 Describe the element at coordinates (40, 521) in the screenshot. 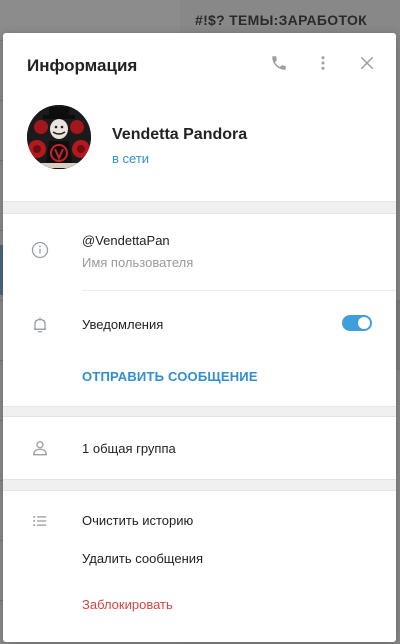

I see `list-icon` at that location.